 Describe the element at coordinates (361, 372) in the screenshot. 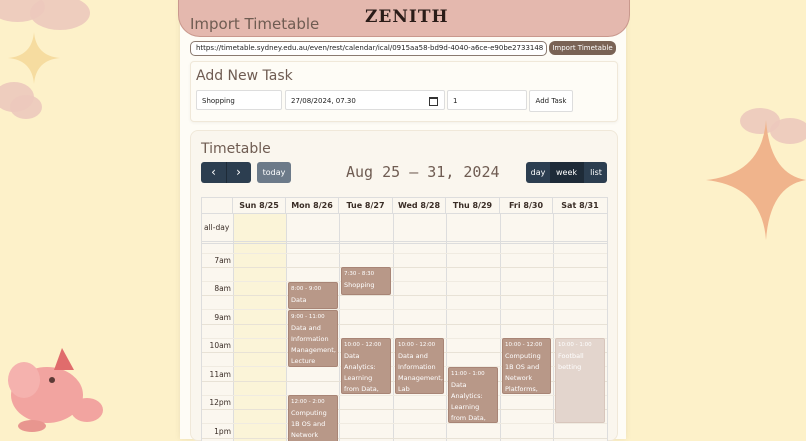

I see `event-title: Data Analytics: Learning from Data, Lab` at that location.